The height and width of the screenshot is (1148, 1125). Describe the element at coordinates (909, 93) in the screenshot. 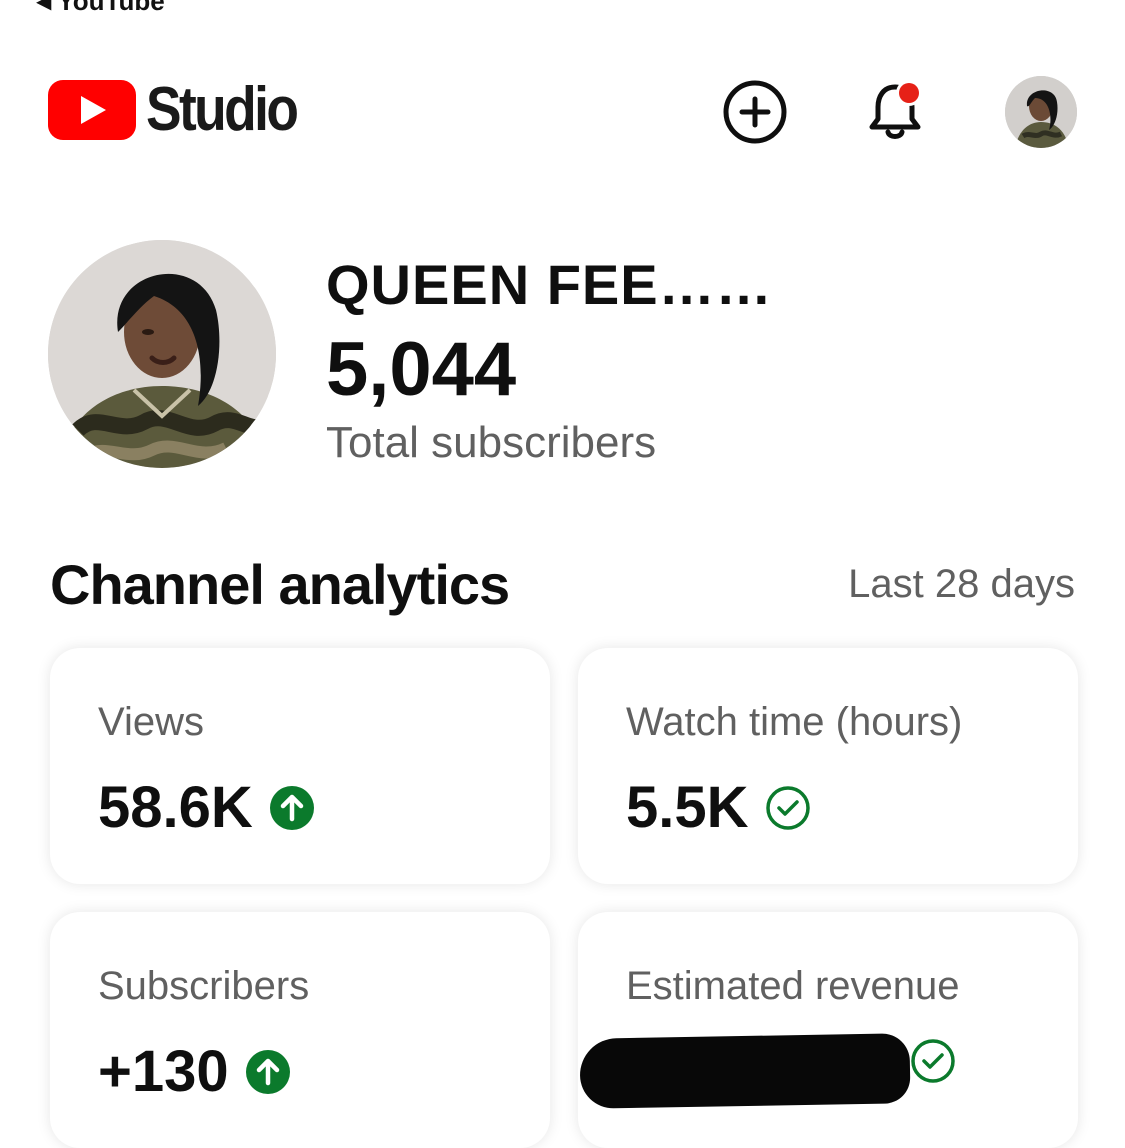

I see `notification-dot` at that location.